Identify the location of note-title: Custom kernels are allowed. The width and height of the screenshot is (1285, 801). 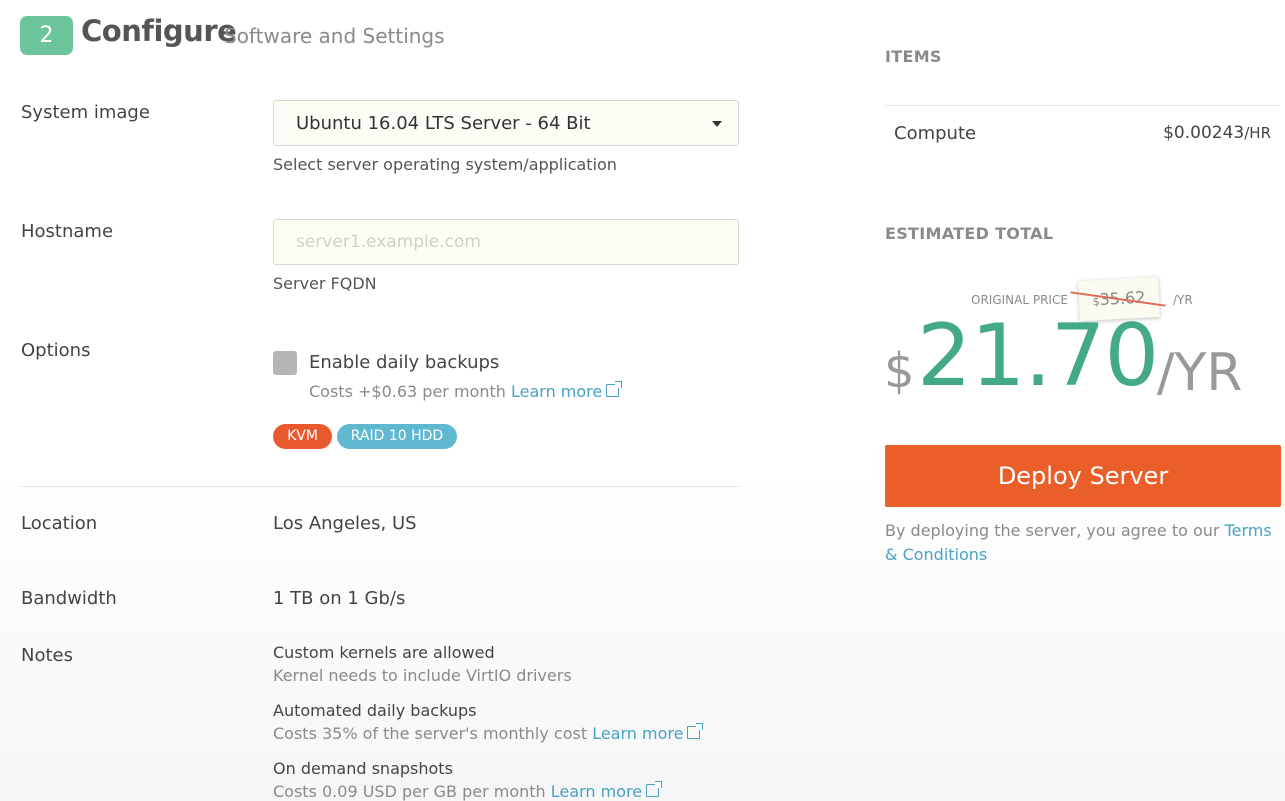
(384, 652).